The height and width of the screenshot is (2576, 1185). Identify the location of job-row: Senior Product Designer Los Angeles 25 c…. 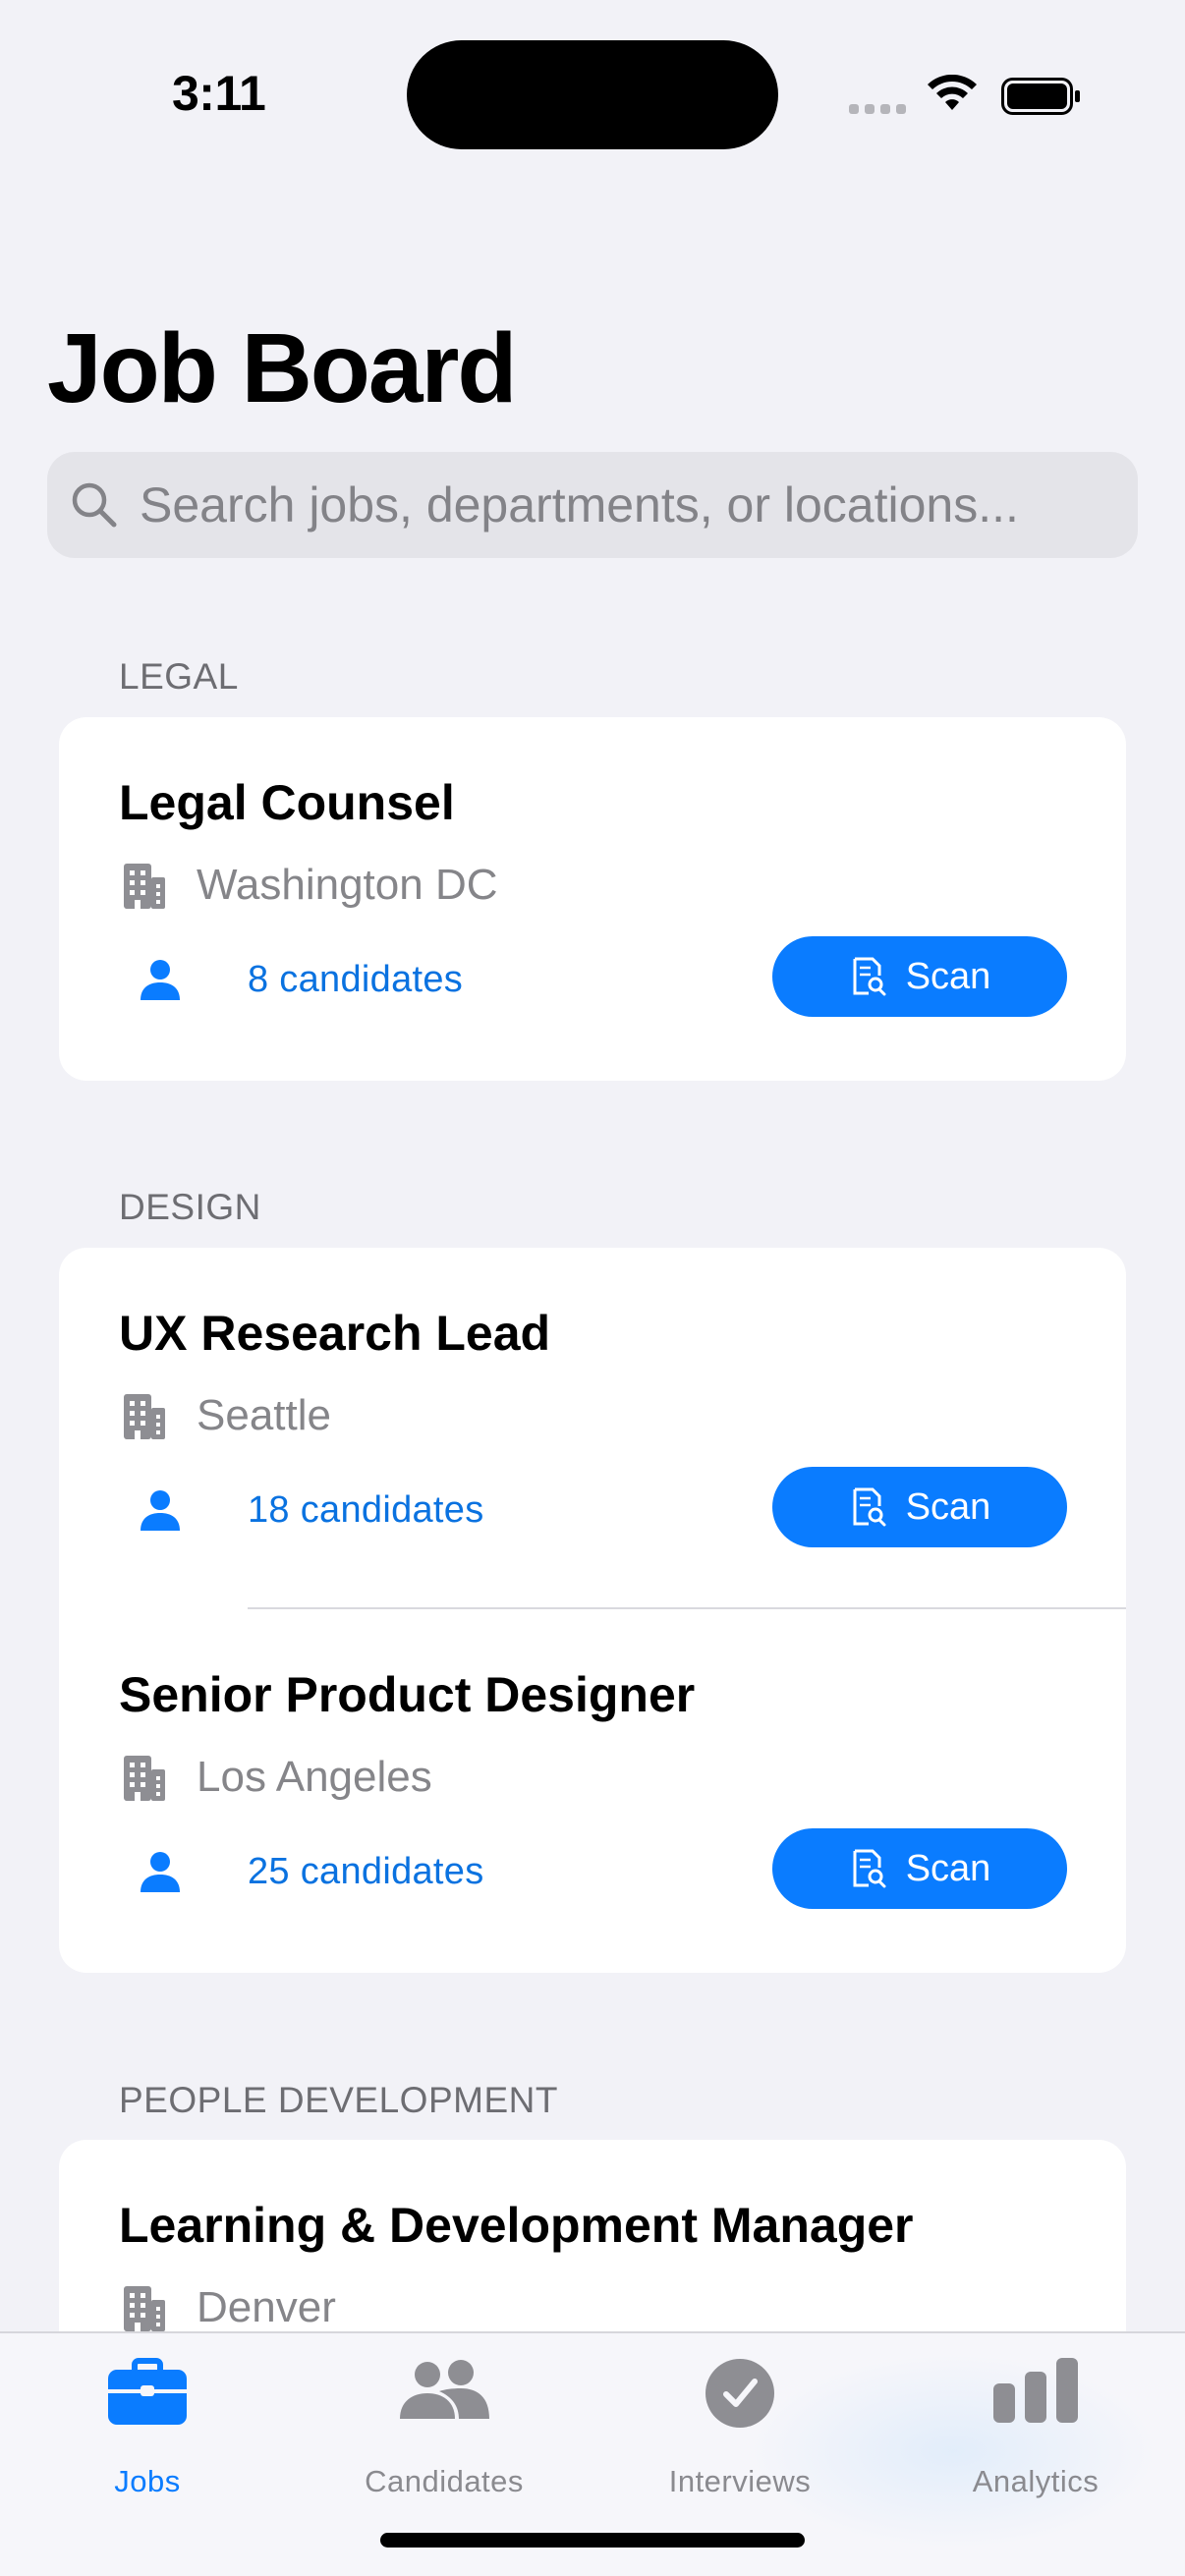
(592, 1791).